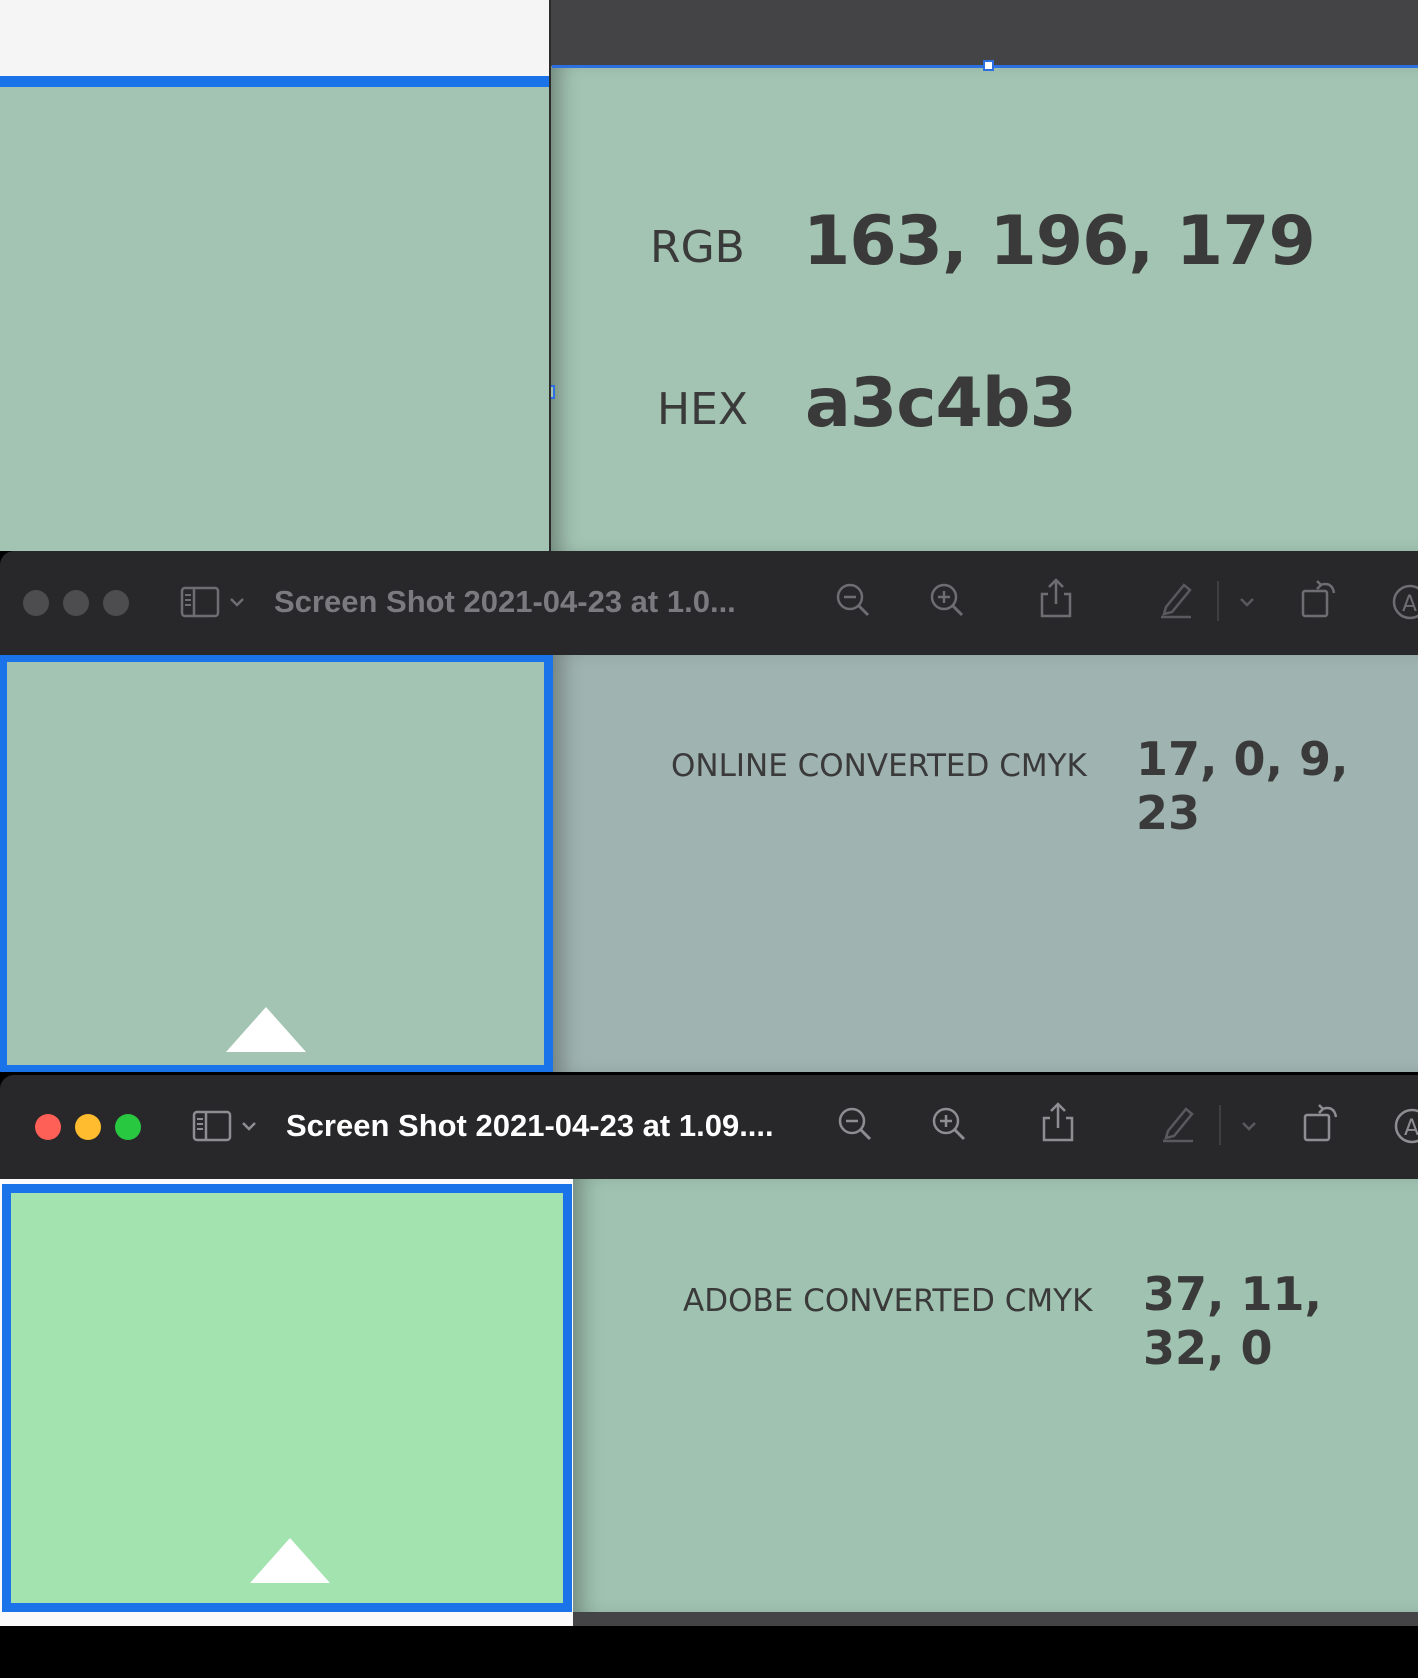  I want to click on top-window-divider, so click(550, 275).